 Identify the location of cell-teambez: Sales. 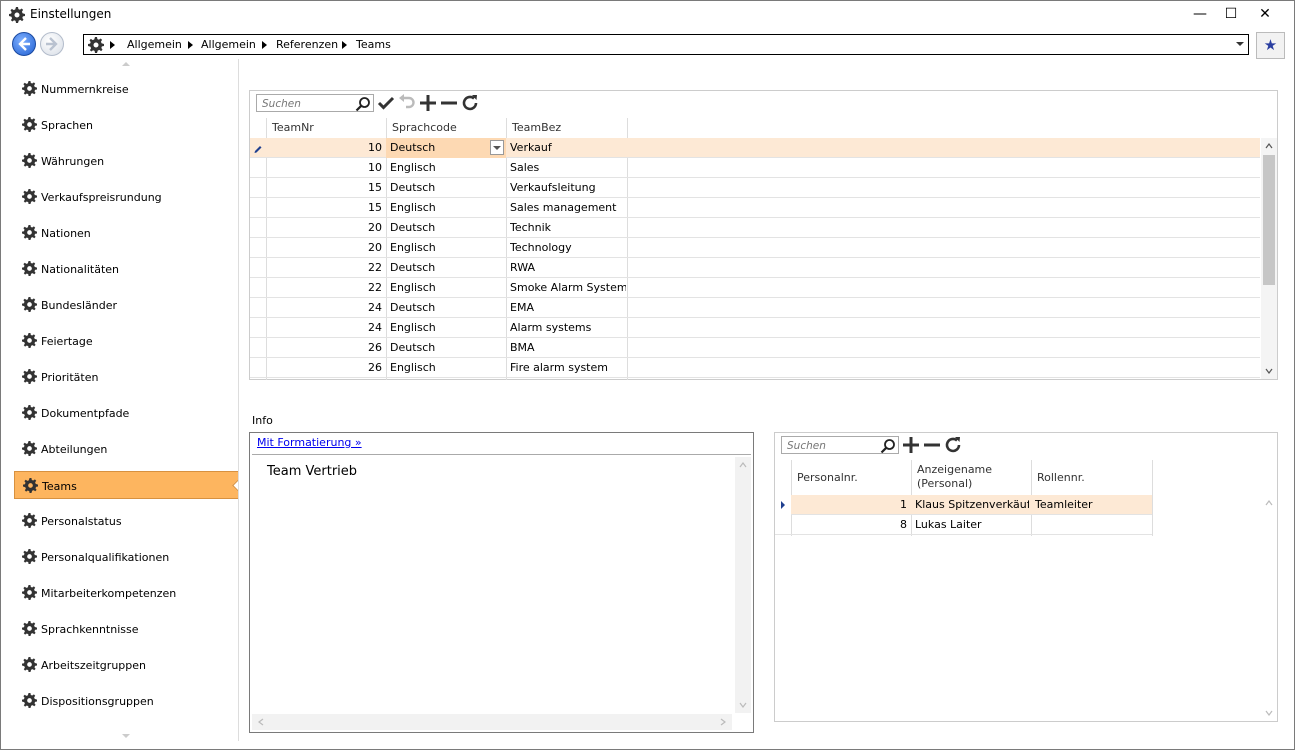
(568, 168).